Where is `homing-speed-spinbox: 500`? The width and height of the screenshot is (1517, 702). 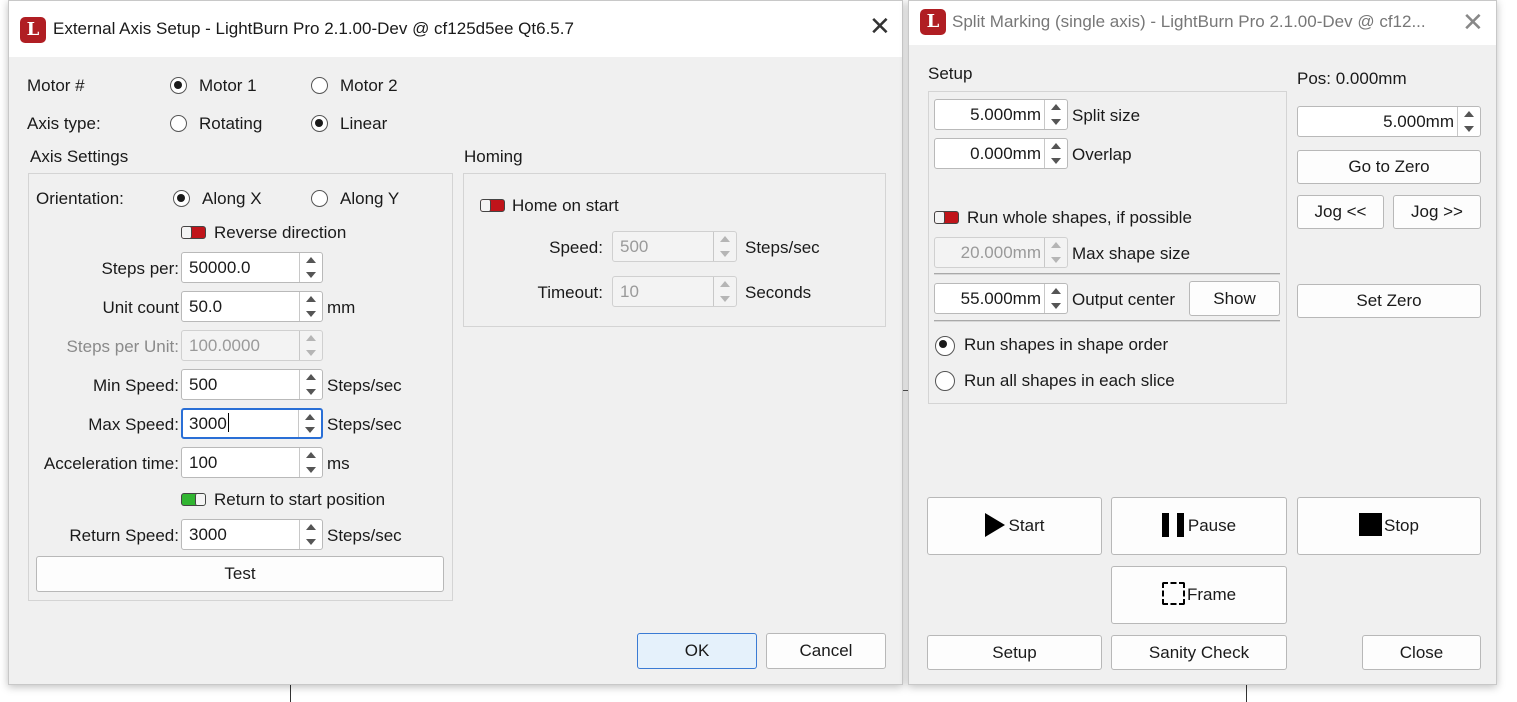 homing-speed-spinbox: 500 is located at coordinates (674, 246).